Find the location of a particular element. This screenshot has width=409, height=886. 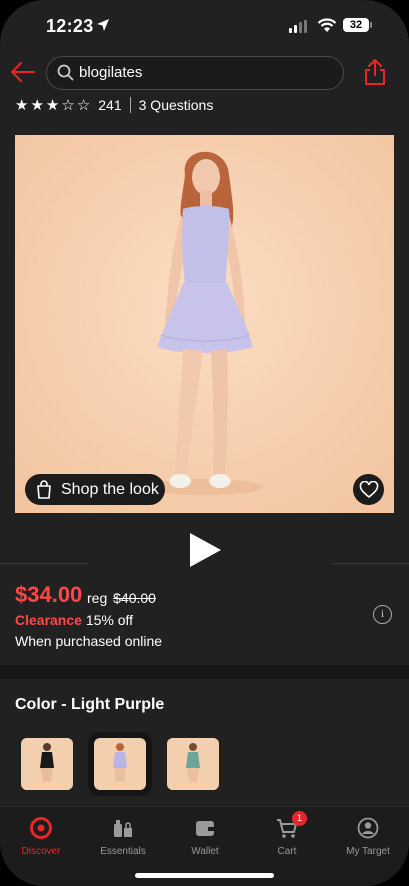

tab-label: Cart is located at coordinates (287, 851).